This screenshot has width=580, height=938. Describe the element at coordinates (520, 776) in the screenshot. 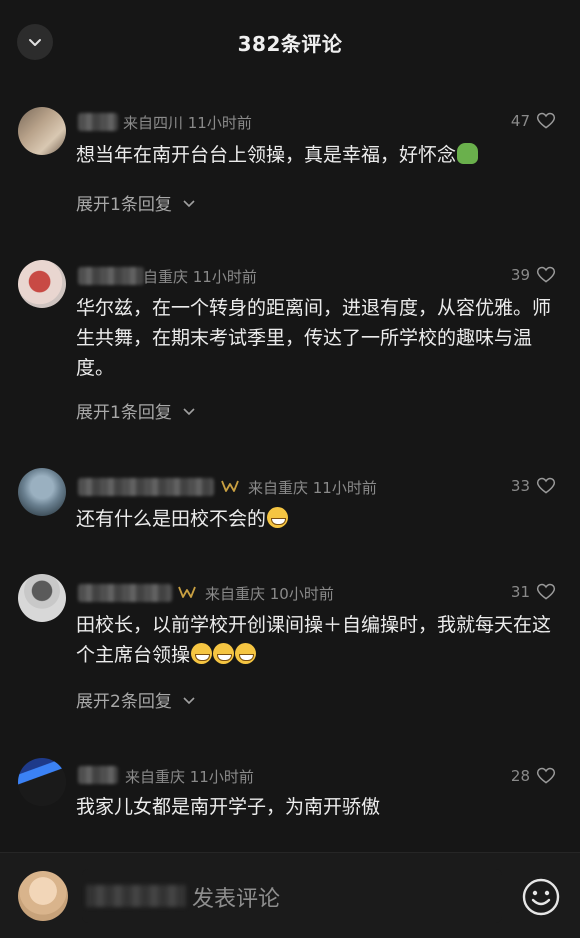

I see `like-count: 28` at that location.